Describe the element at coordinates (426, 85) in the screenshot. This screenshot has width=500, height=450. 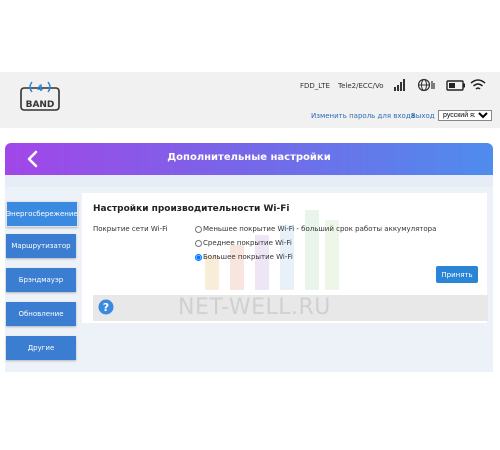
I see `globe-icon` at that location.